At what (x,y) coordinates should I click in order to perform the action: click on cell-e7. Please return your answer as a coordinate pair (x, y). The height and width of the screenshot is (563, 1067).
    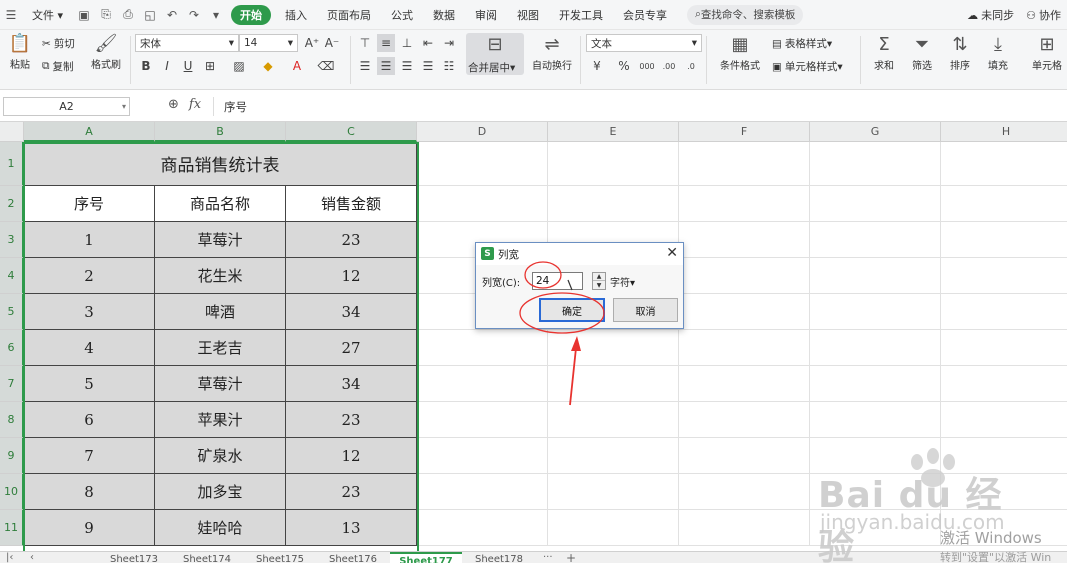
    Looking at the image, I should click on (613, 384).